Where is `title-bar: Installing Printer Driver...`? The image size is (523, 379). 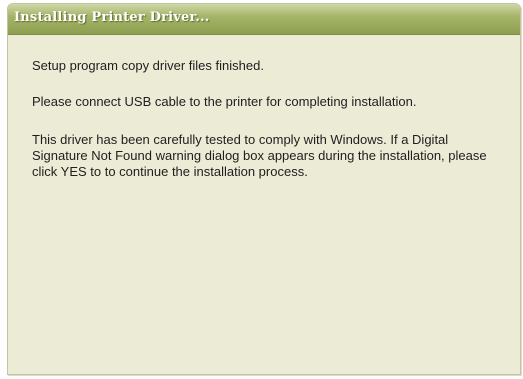 title-bar: Installing Printer Driver... is located at coordinates (264, 19).